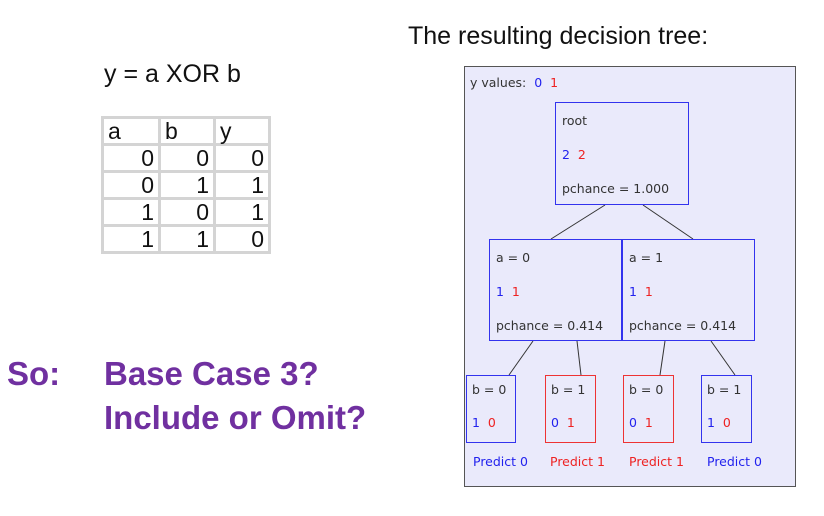 This screenshot has width=824, height=516. Describe the element at coordinates (554, 82) in the screenshot. I see `y-value-1: 1` at that location.